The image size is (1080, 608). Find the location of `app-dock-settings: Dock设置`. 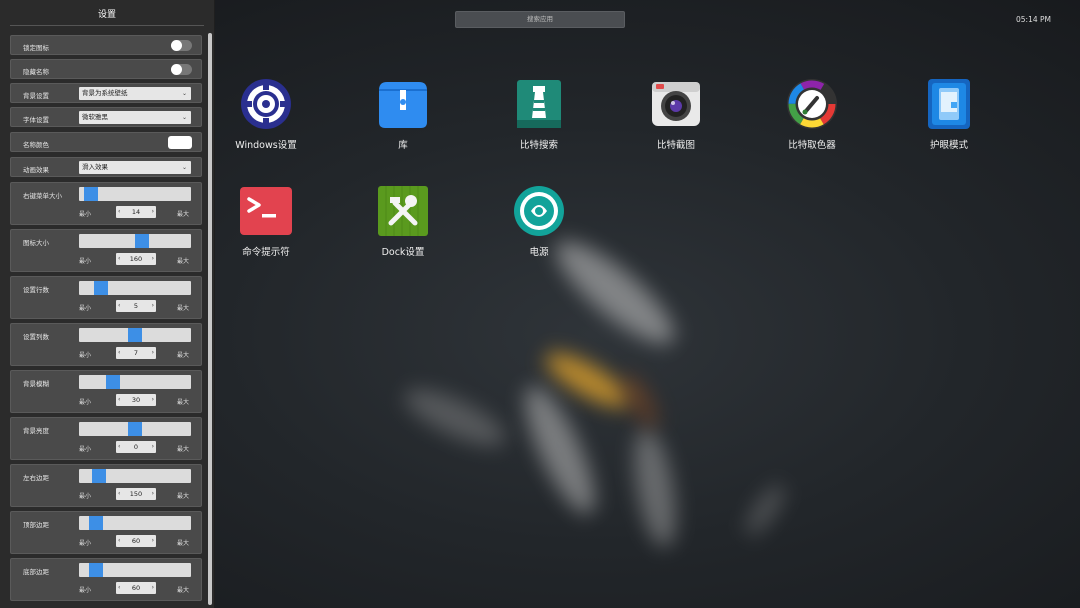

app-dock-settings: Dock设置 is located at coordinates (403, 221).